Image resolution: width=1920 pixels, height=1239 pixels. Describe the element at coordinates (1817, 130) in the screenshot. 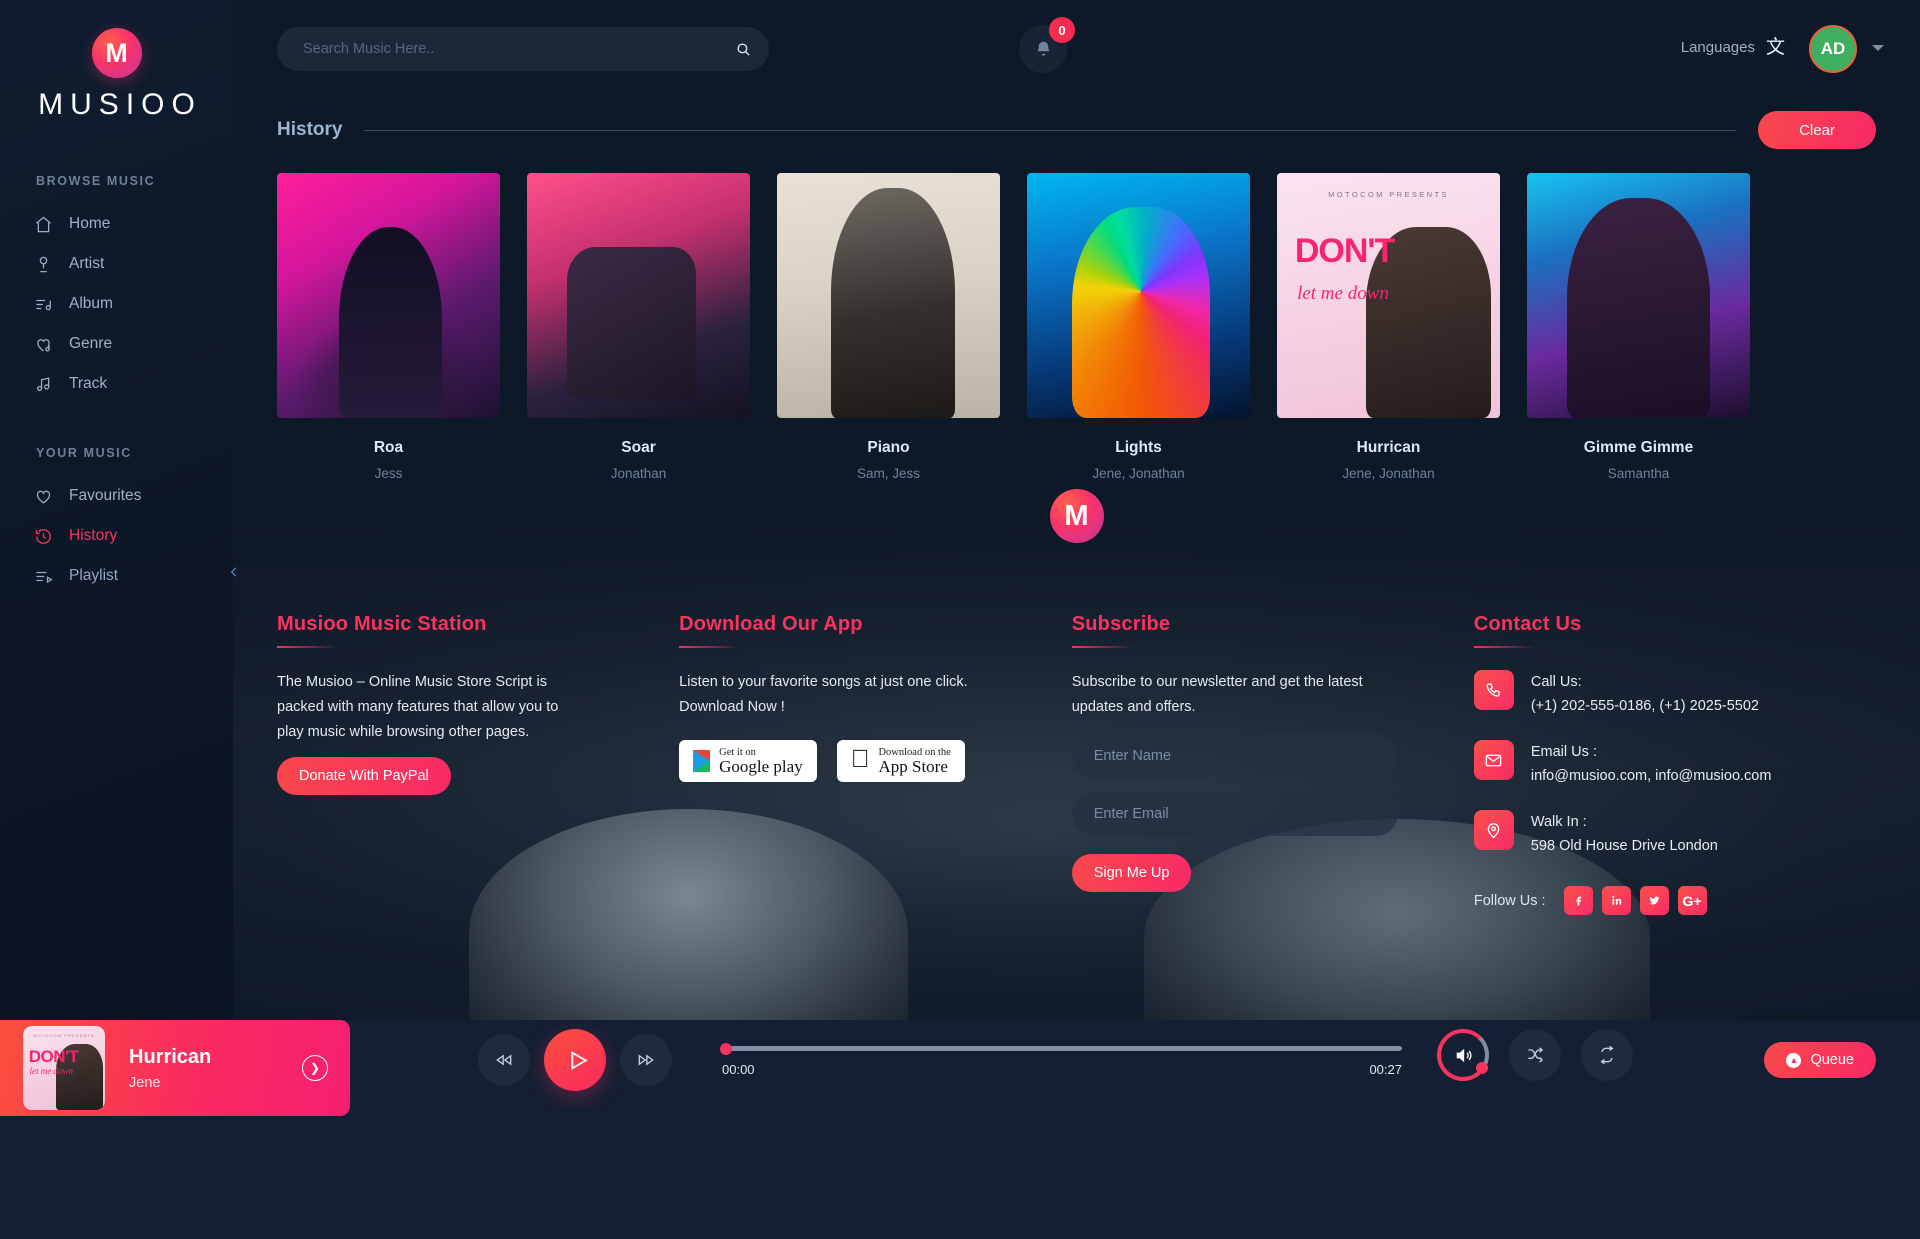

I see `clear-history-button: Clear` at that location.